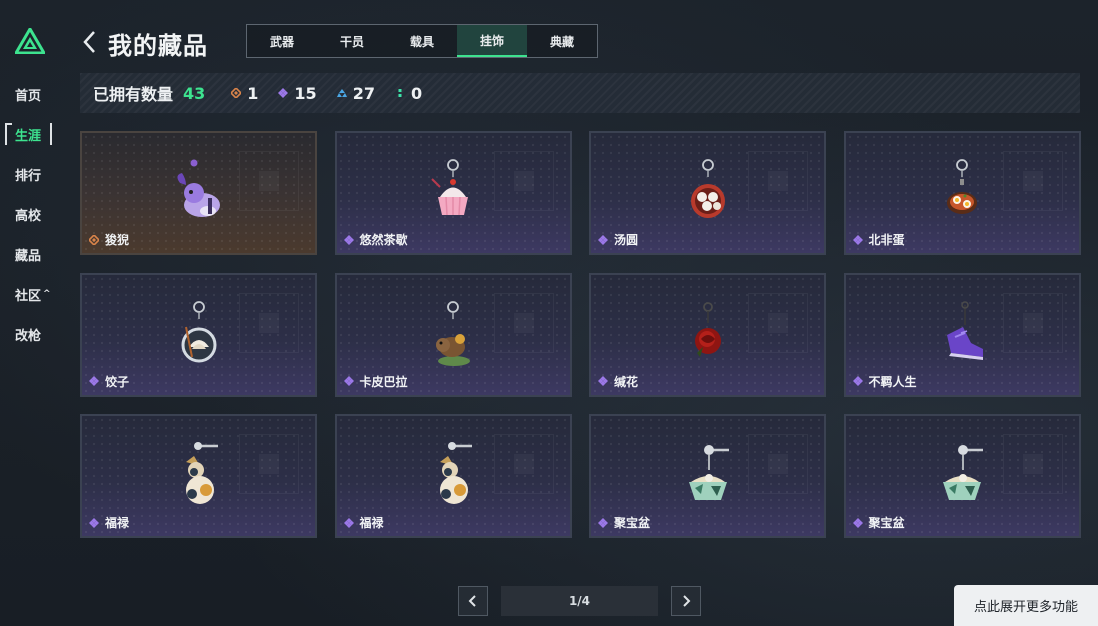 The width and height of the screenshot is (1098, 626). Describe the element at coordinates (375, 239) in the screenshot. I see `item-name-row: 悠然茶歇` at that location.